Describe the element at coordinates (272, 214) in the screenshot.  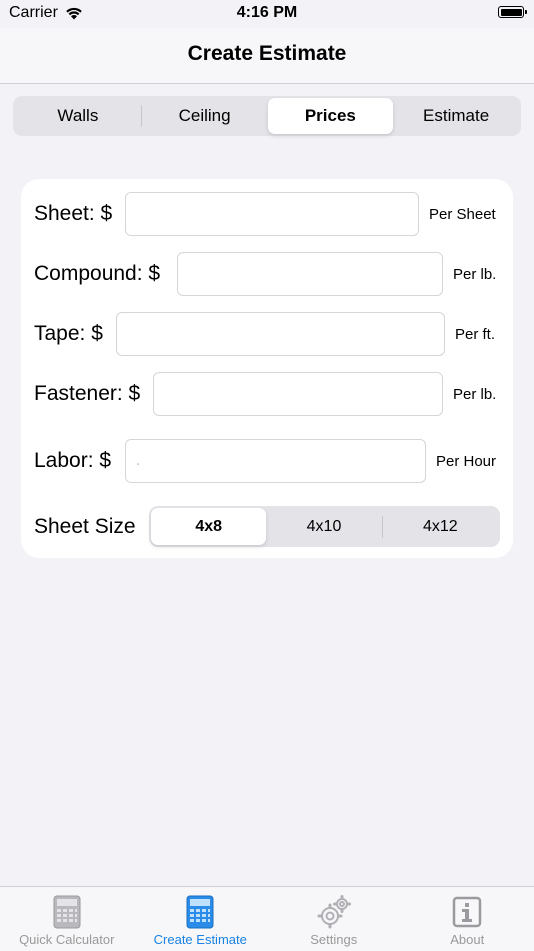
I see `sheet-price-input` at that location.